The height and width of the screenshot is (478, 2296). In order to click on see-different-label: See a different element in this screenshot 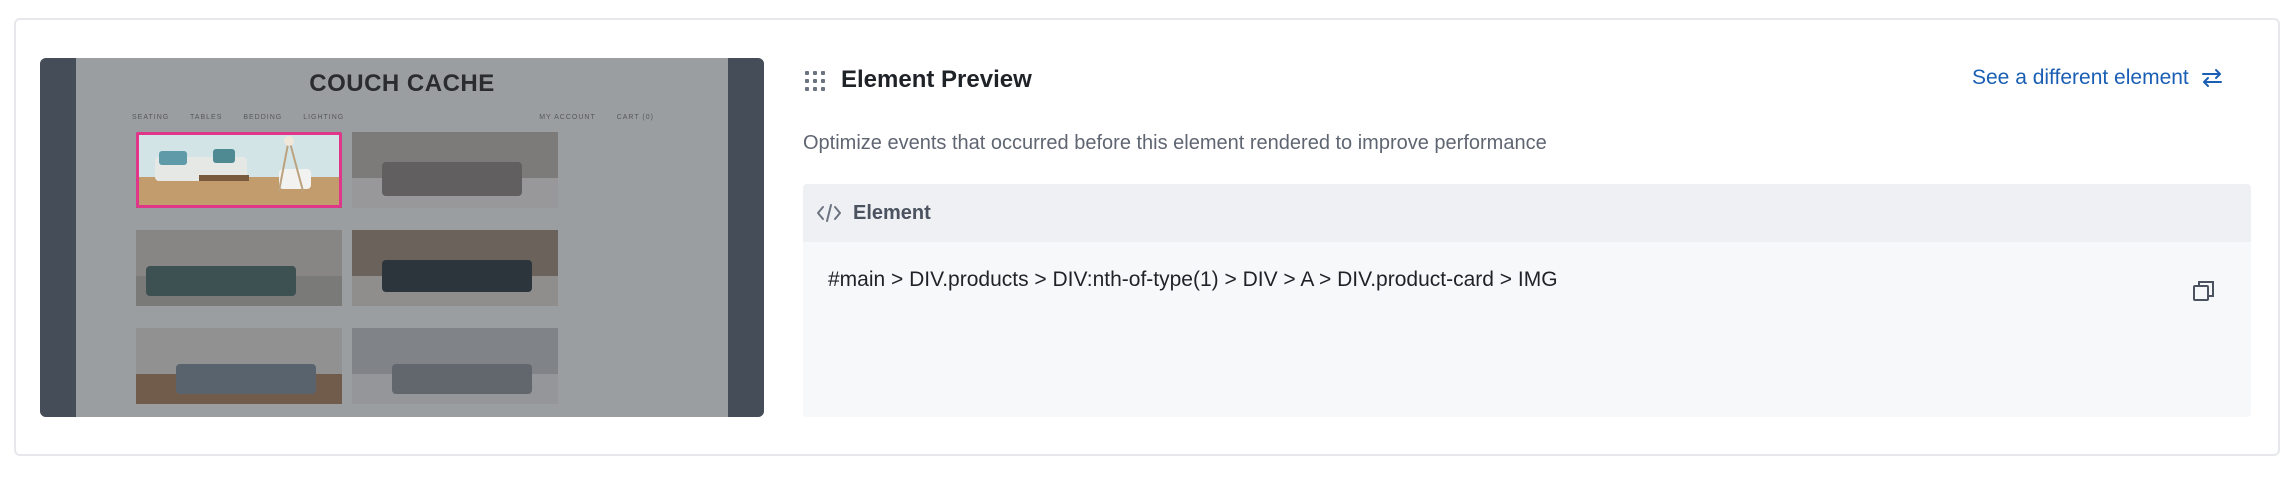, I will do `click(2080, 77)`.